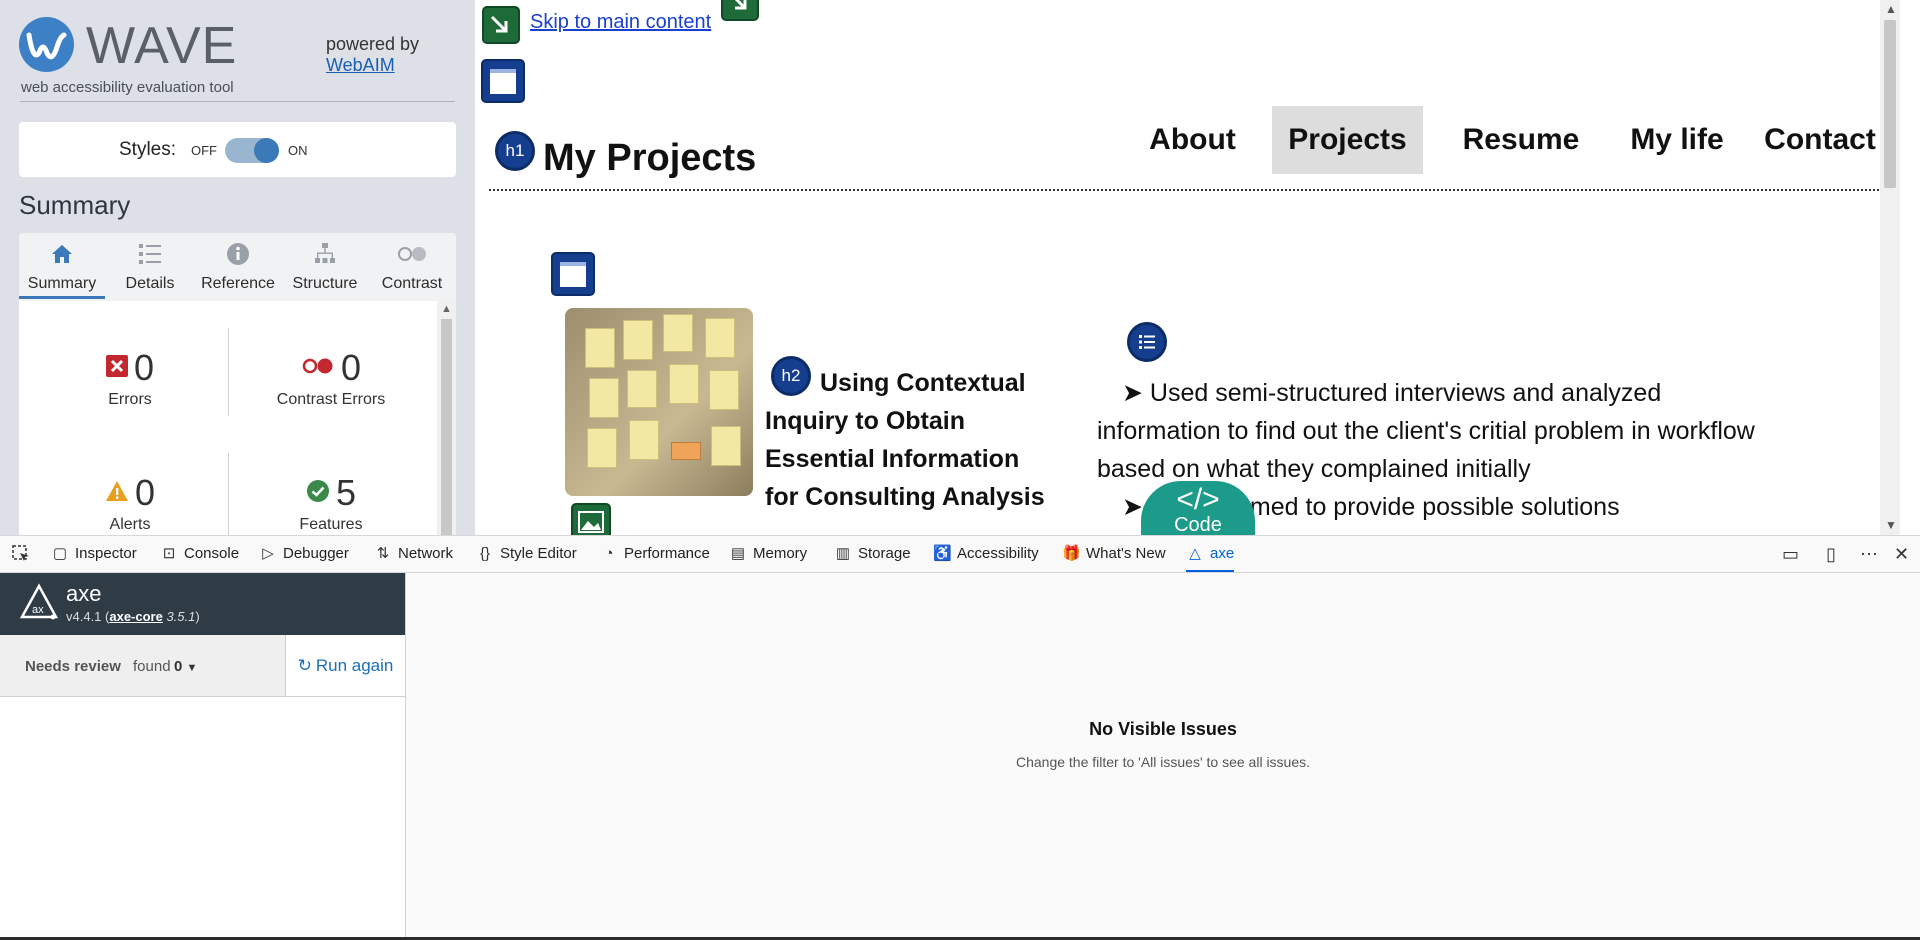  Describe the element at coordinates (413, 554) in the screenshot. I see `tab-network: ⇅ Network` at that location.